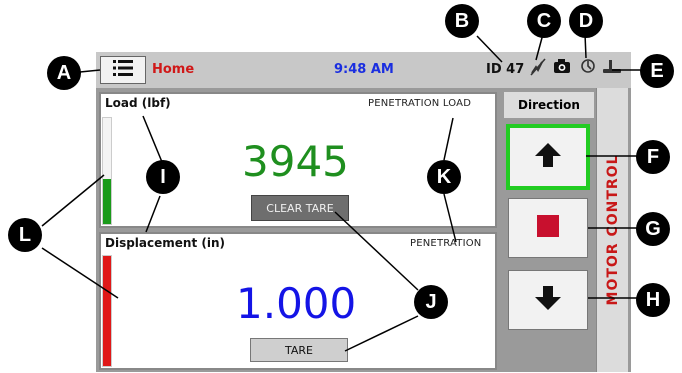 This screenshot has width=682, height=373. I want to click on callout-a: A, so click(64, 73).